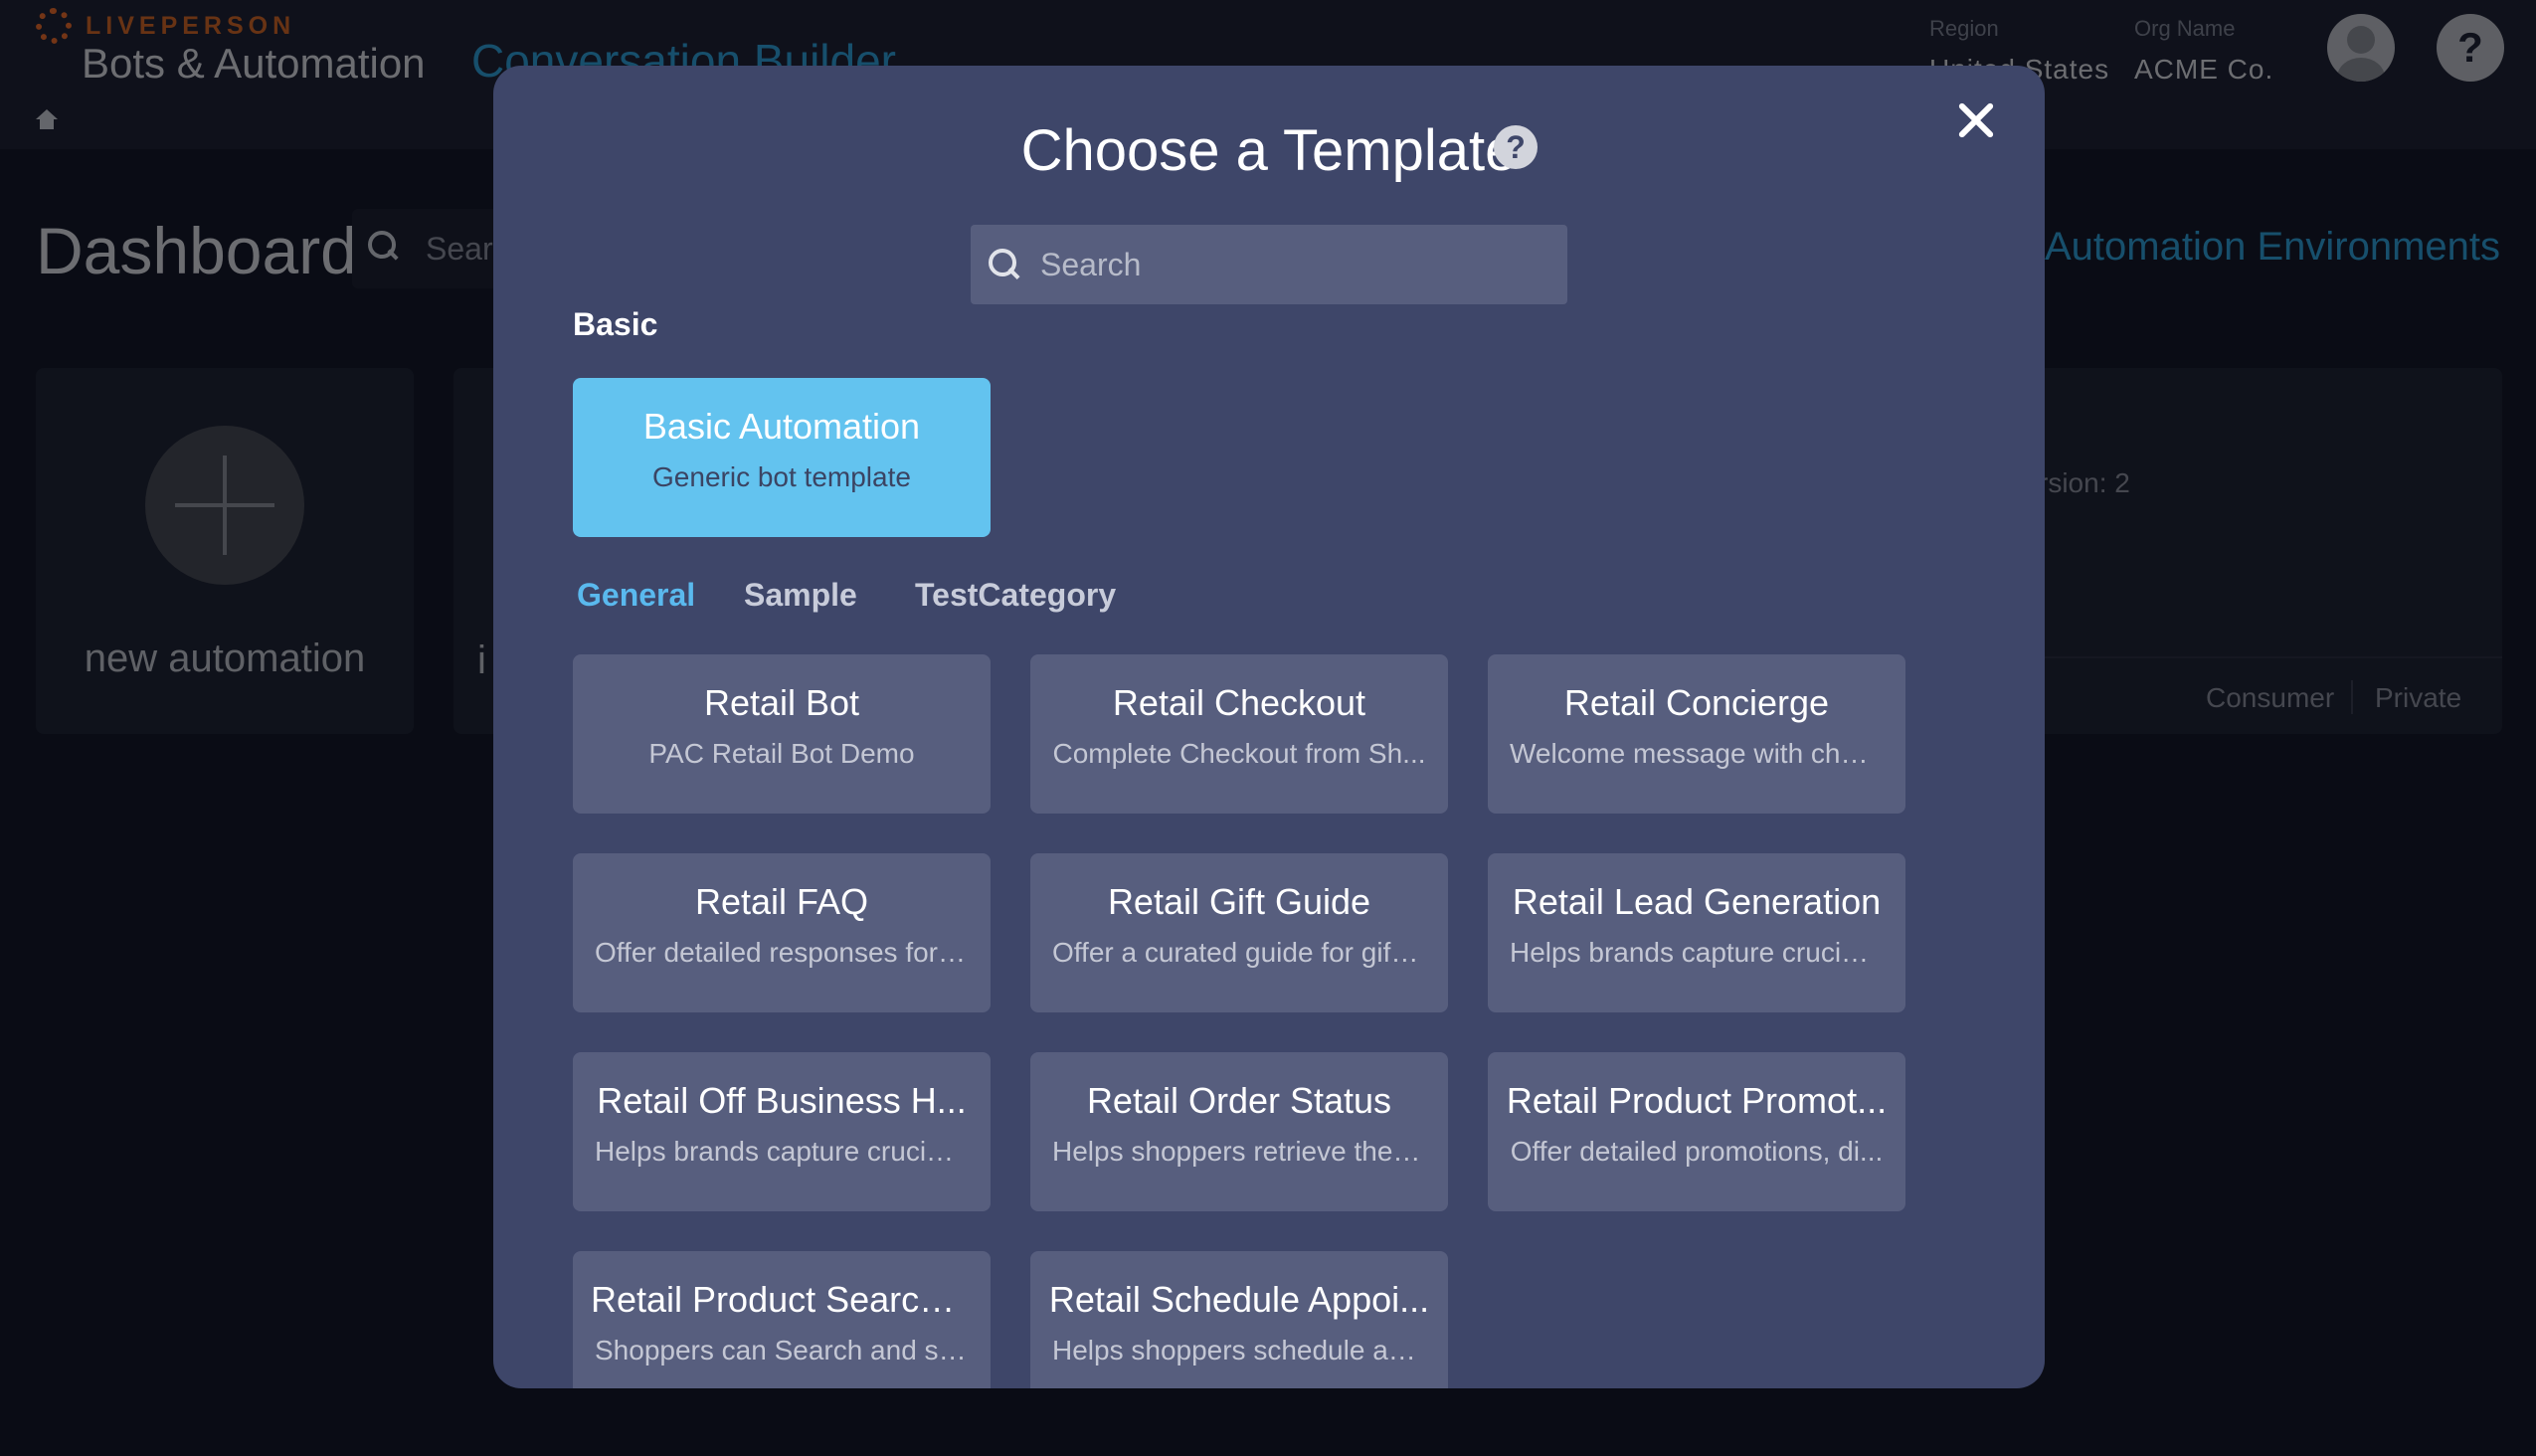  I want to click on template-name: Retail Order Status, so click(1239, 1100).